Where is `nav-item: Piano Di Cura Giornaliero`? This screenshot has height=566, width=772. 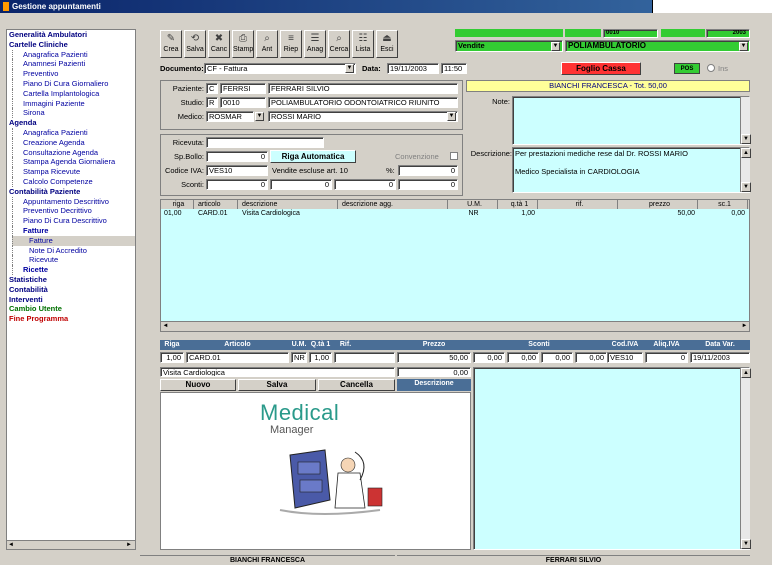 nav-item: Piano Di Cura Giornaliero is located at coordinates (73, 83).